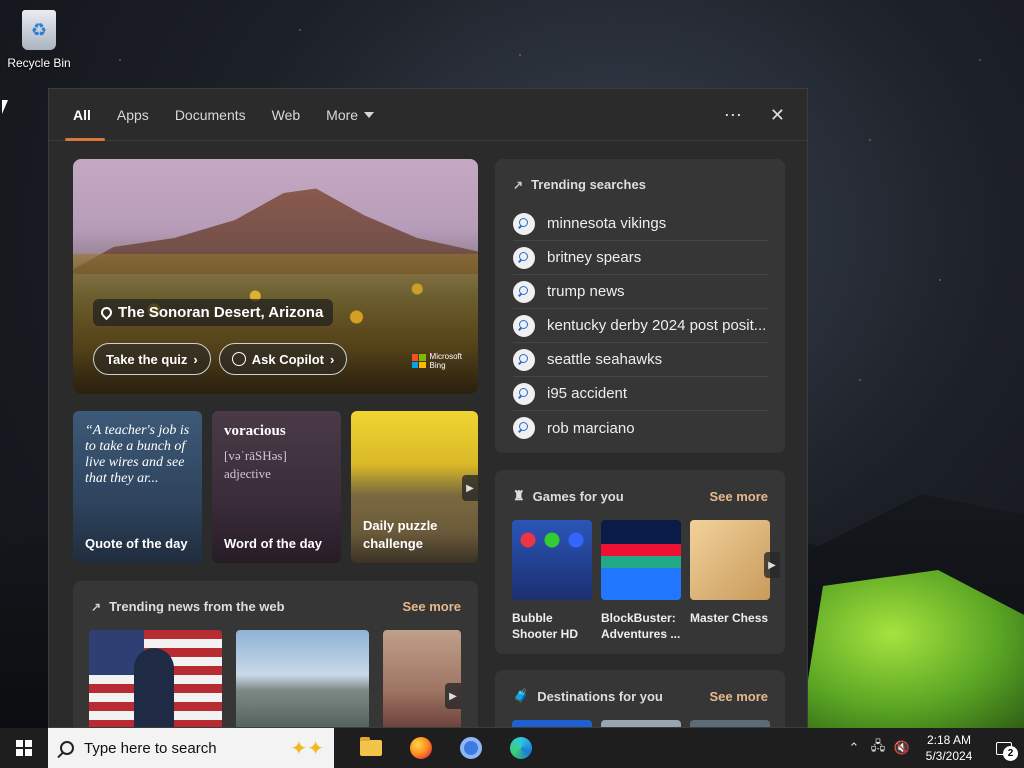 Image resolution: width=1024 pixels, height=768 pixels. I want to click on trending-search-item: britney spears, so click(641, 258).